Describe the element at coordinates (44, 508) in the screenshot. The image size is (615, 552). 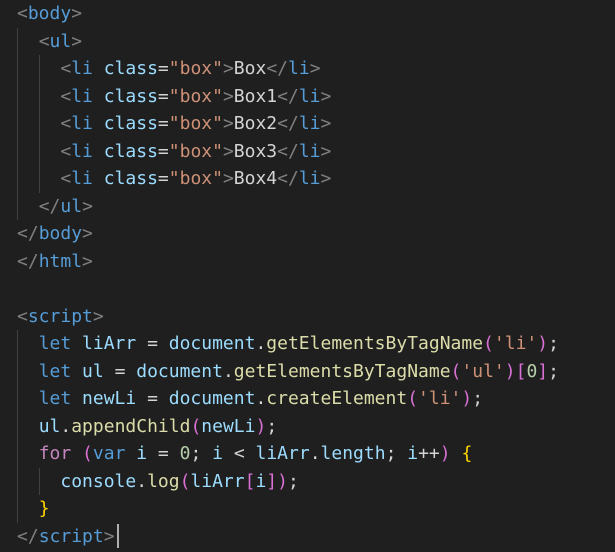
I see `code-token: }` at that location.